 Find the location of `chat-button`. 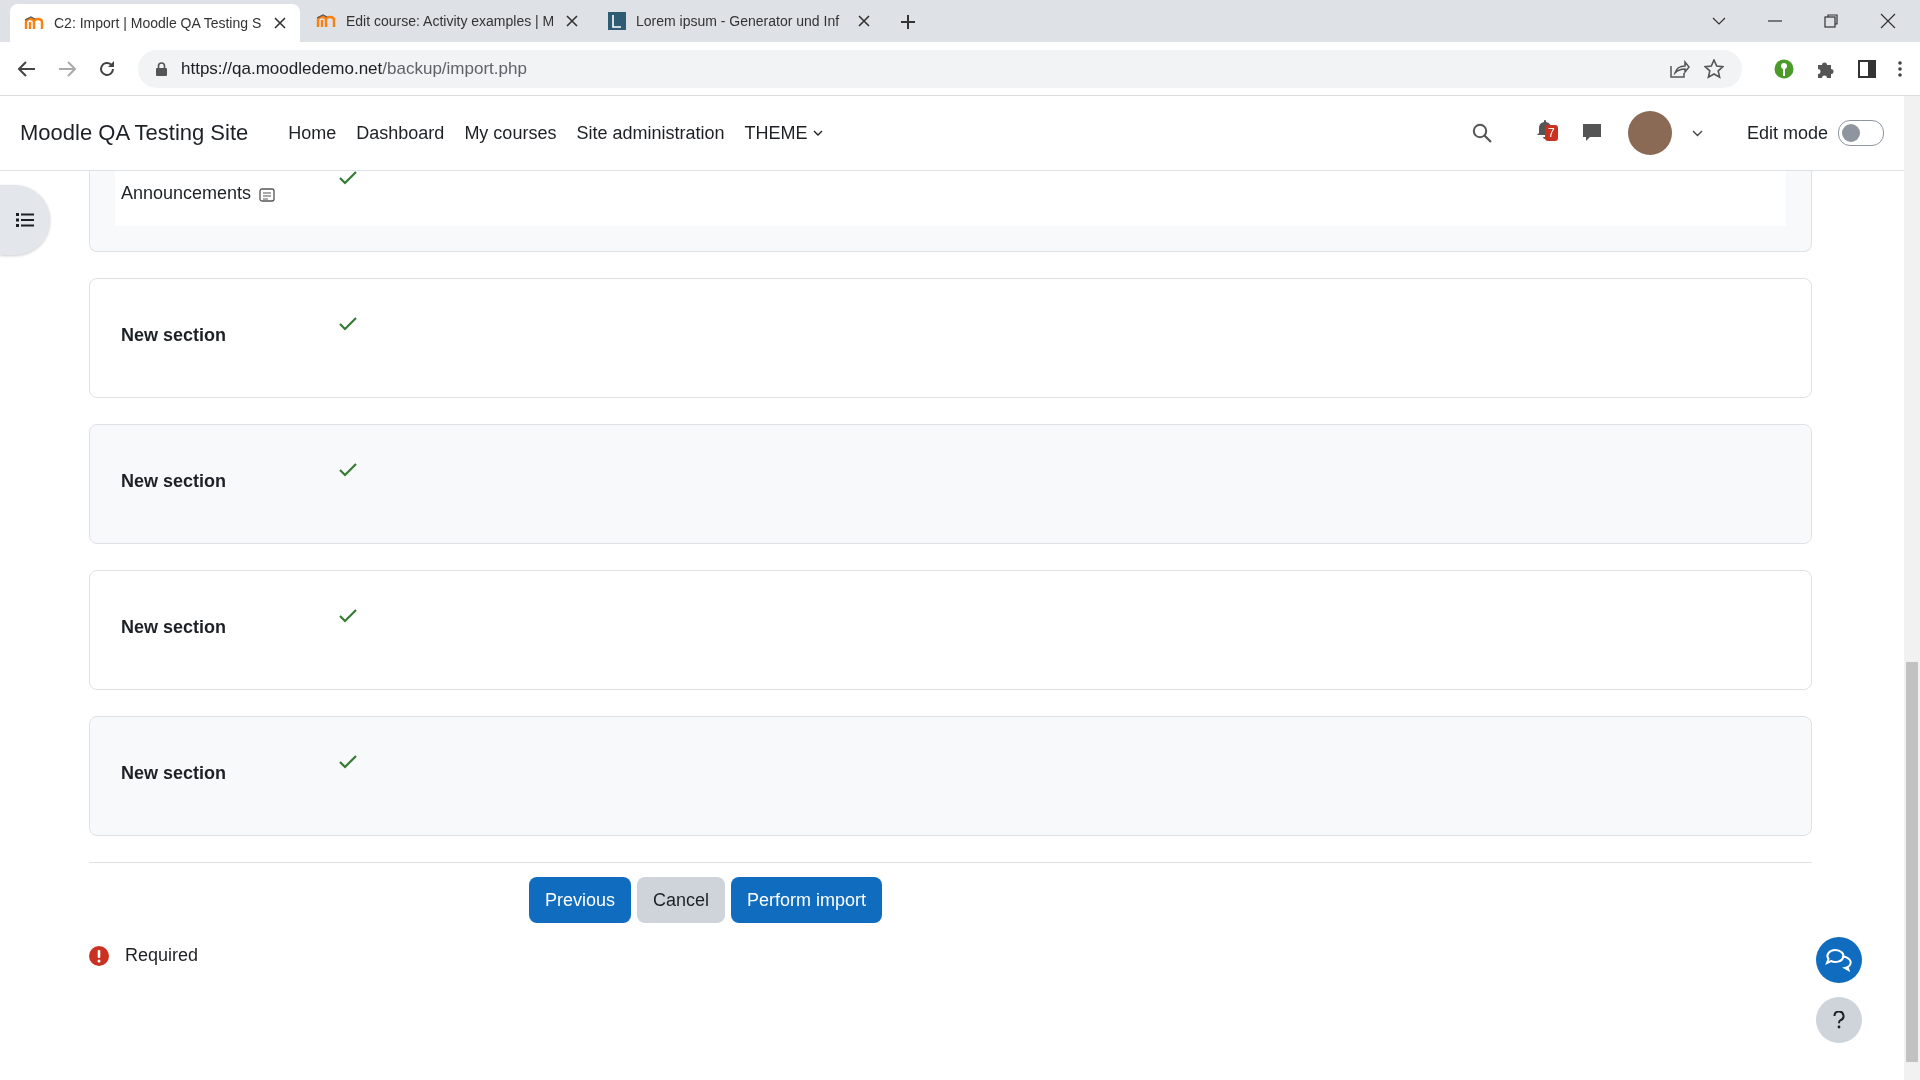

chat-button is located at coordinates (1839, 960).